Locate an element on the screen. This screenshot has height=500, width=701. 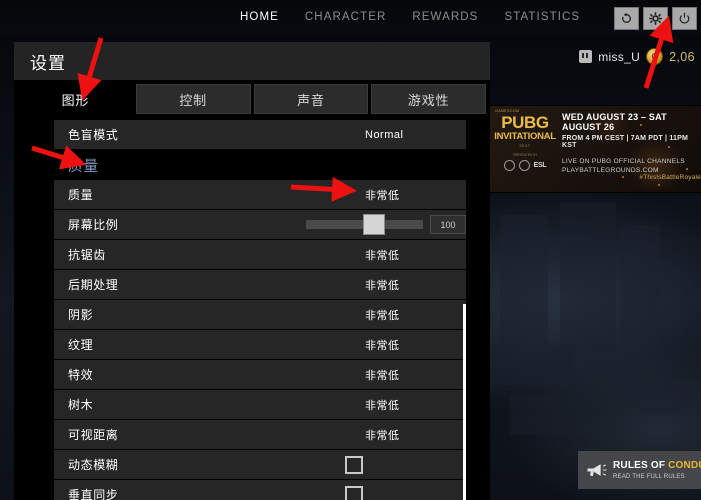
rules-text: RULES OF CONDUCT READ THE FULL RULES is located at coordinates (657, 470).